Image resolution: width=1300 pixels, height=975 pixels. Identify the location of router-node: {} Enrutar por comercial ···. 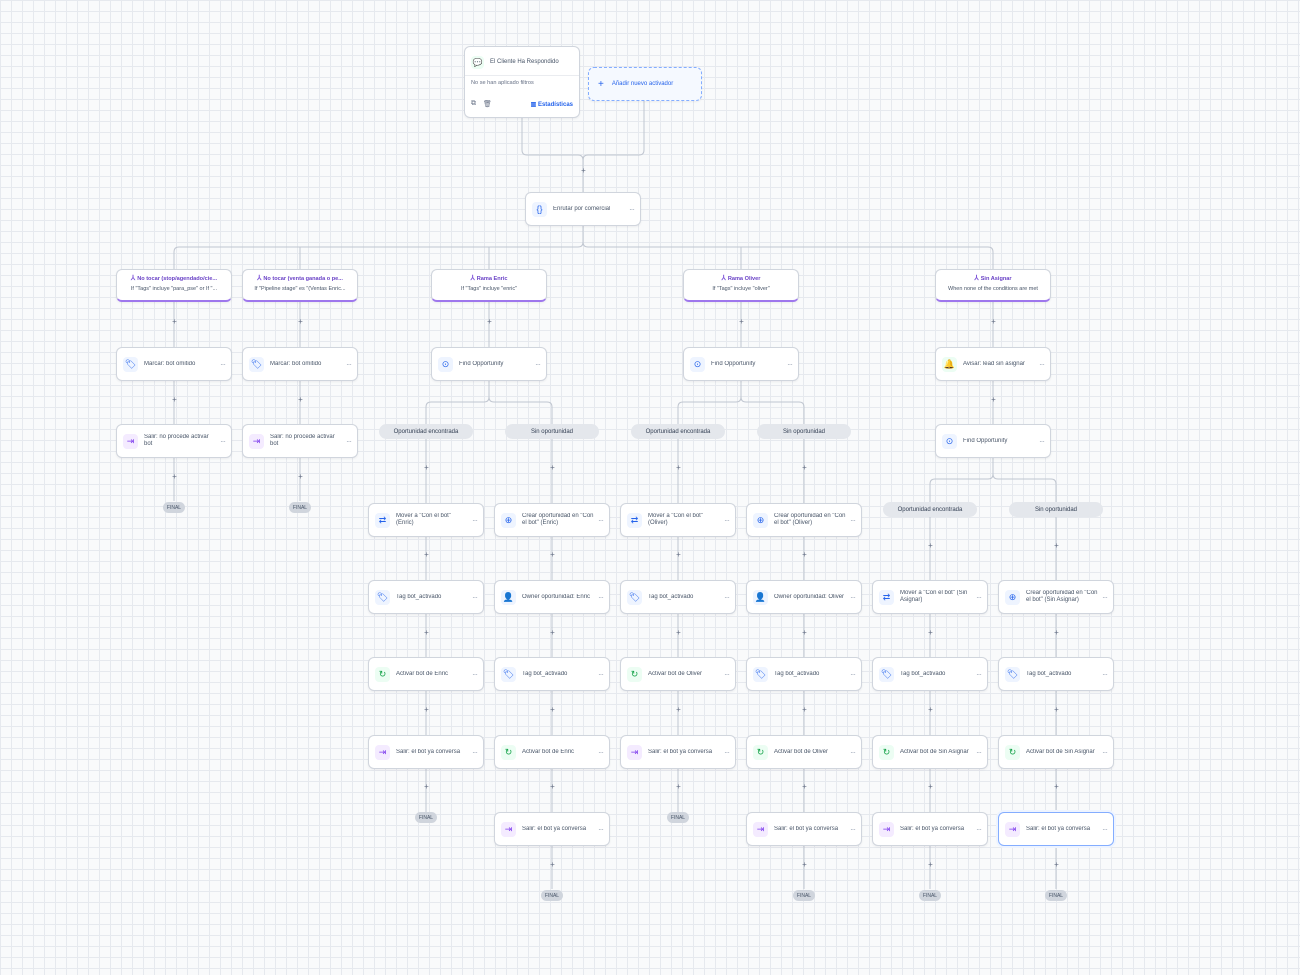
(583, 209).